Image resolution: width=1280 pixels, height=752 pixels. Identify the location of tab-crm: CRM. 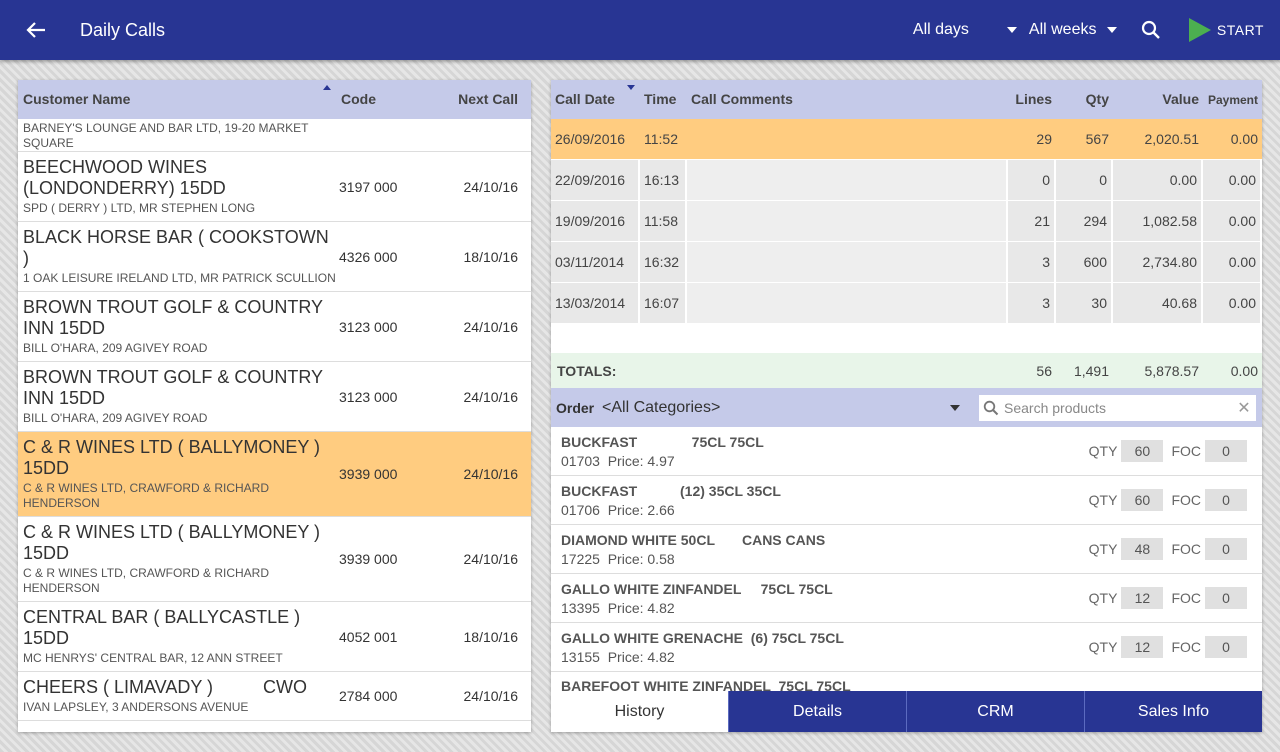
(995, 711).